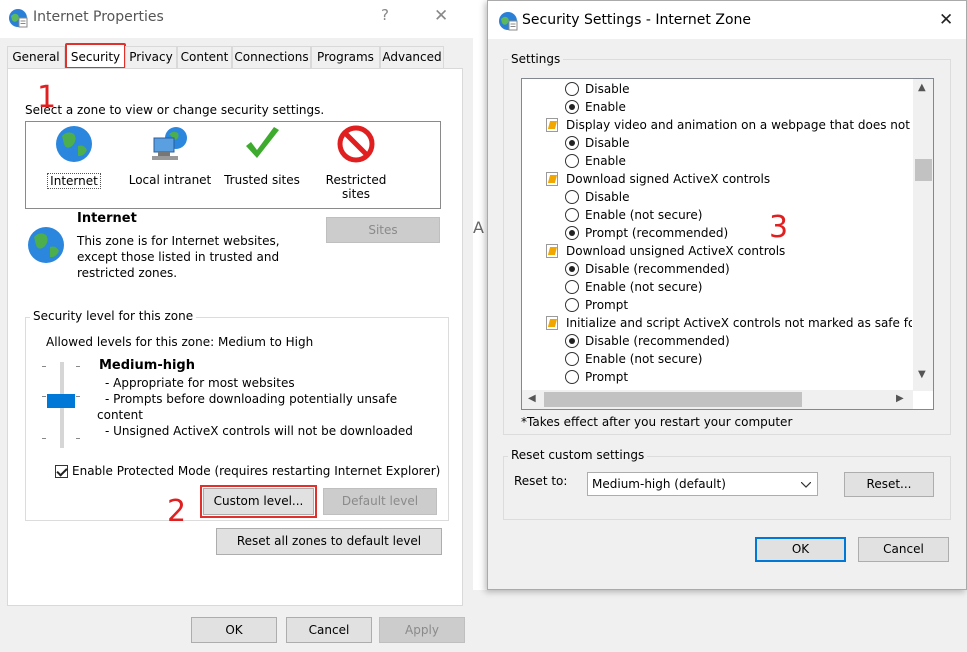 This screenshot has width=967, height=652. Describe the element at coordinates (74, 181) in the screenshot. I see `zone-label: Internet` at that location.